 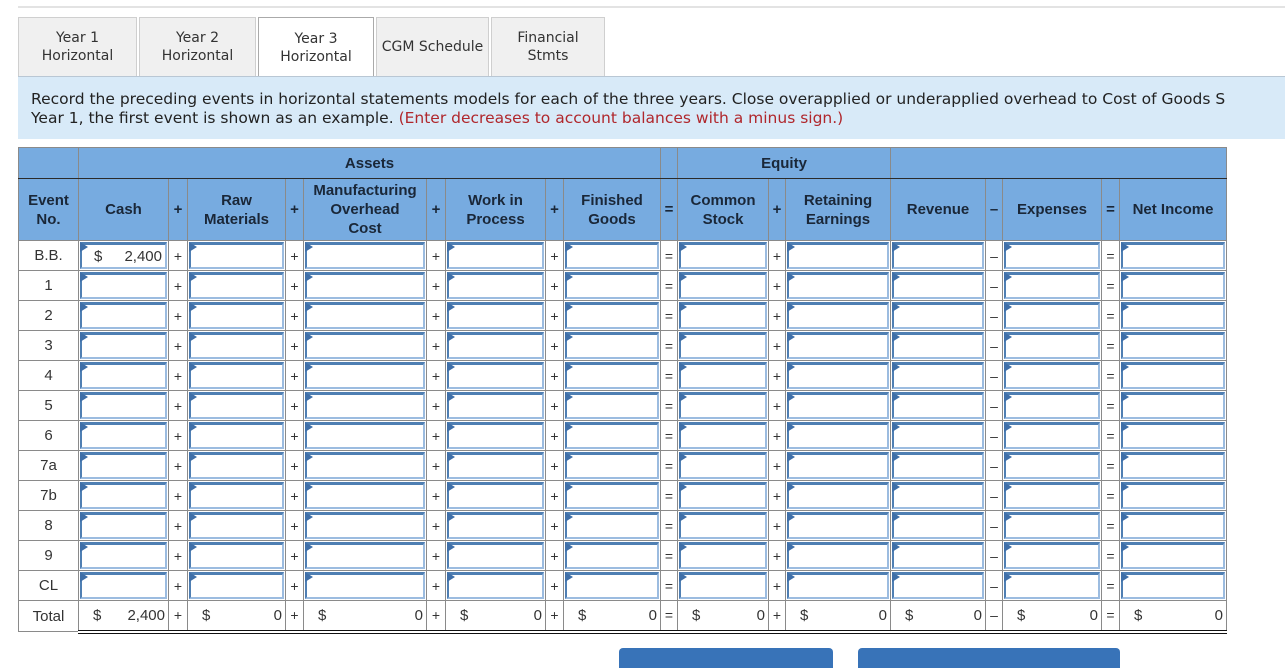 I want to click on tab-financial-stmts: Financial Stmts, so click(x=548, y=46).